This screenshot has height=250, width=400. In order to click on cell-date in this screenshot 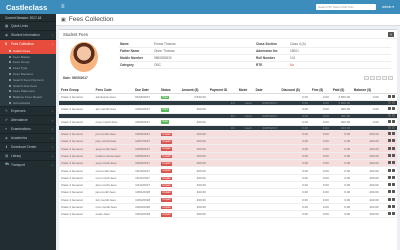, I will do `click(266, 170)`.